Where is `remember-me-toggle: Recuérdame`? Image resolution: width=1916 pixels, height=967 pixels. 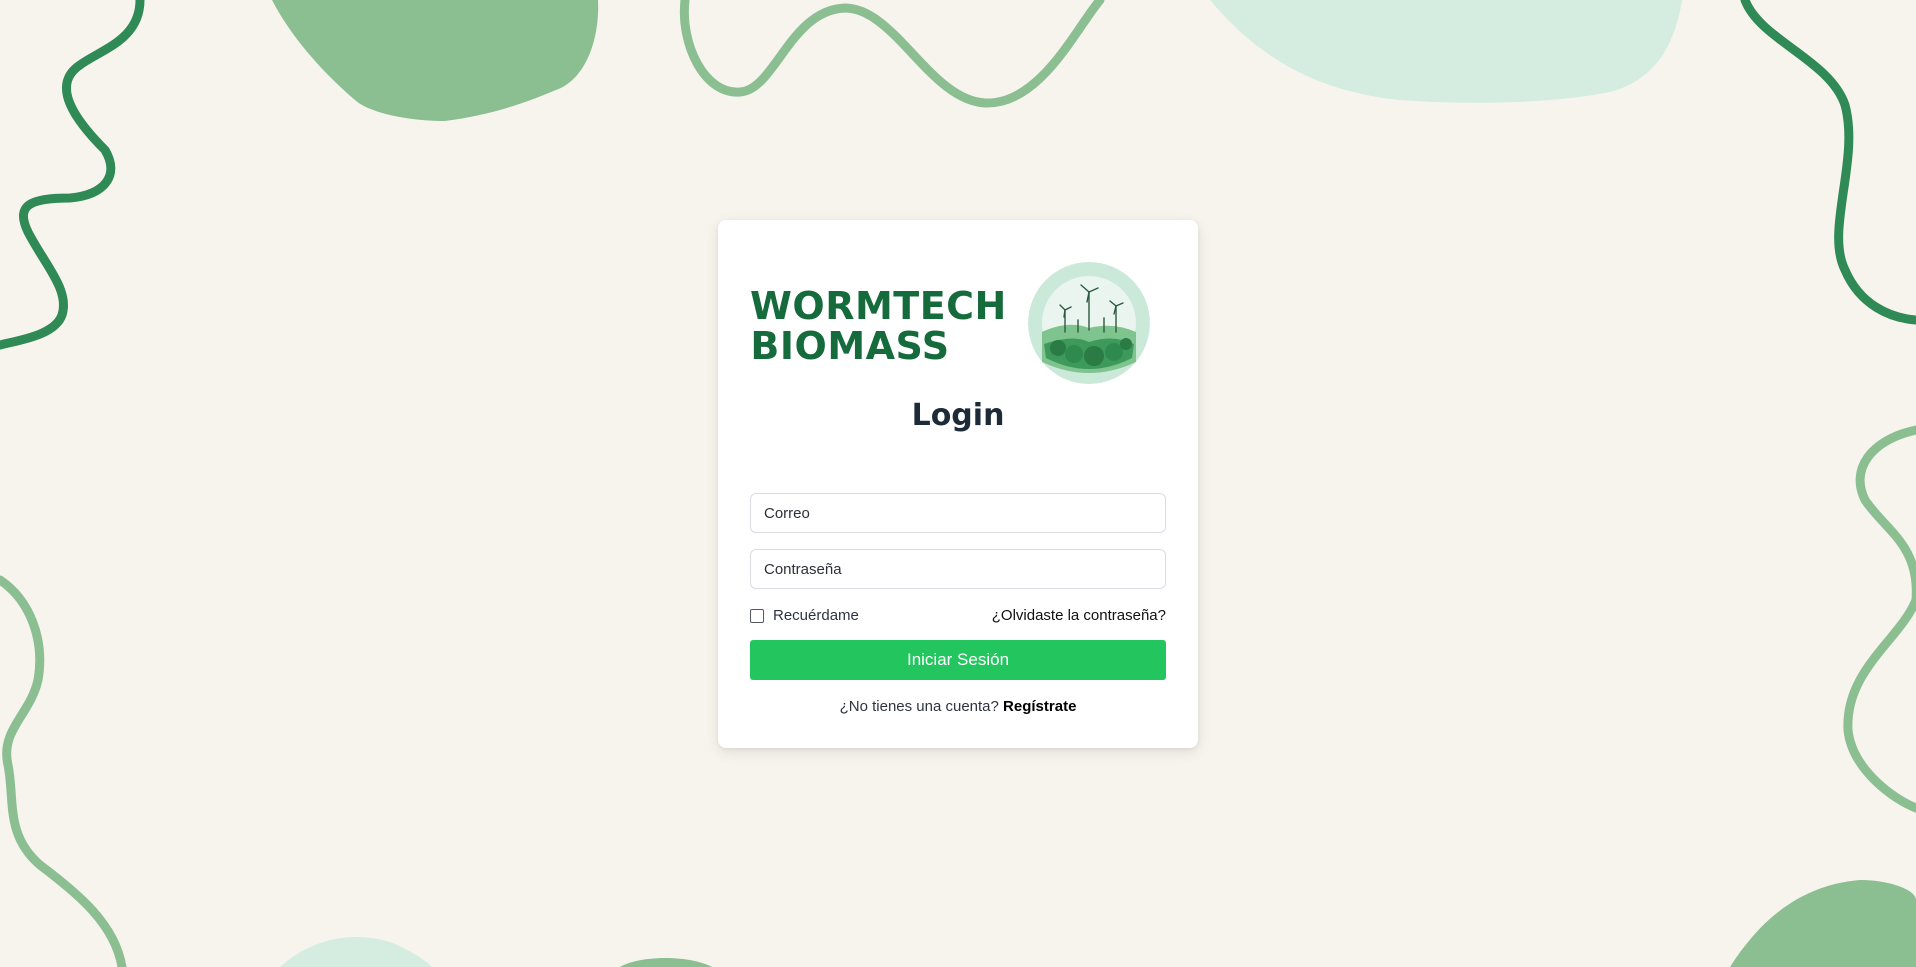 remember-me-toggle: Recuérdame is located at coordinates (804, 615).